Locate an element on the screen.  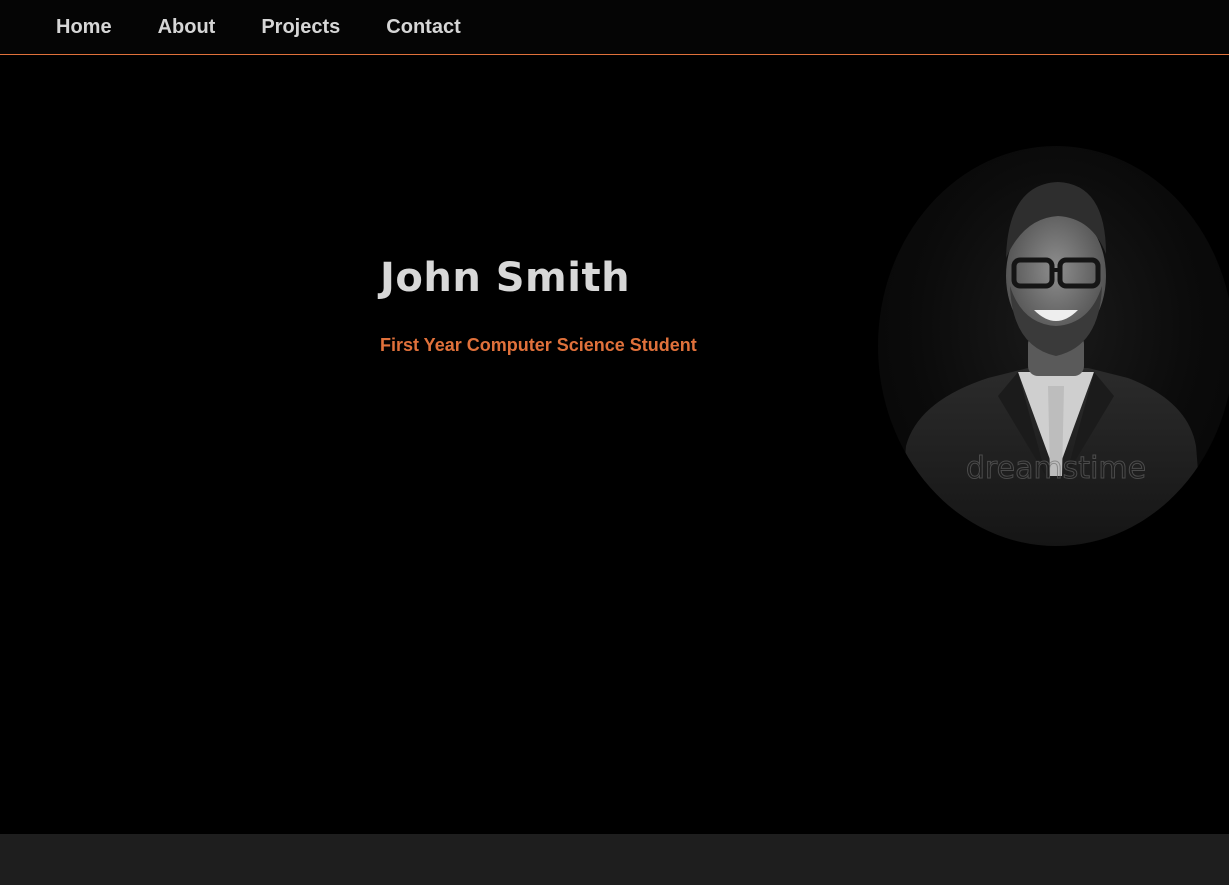
nav-list: Home About Projects Contact is located at coordinates (281, 27).